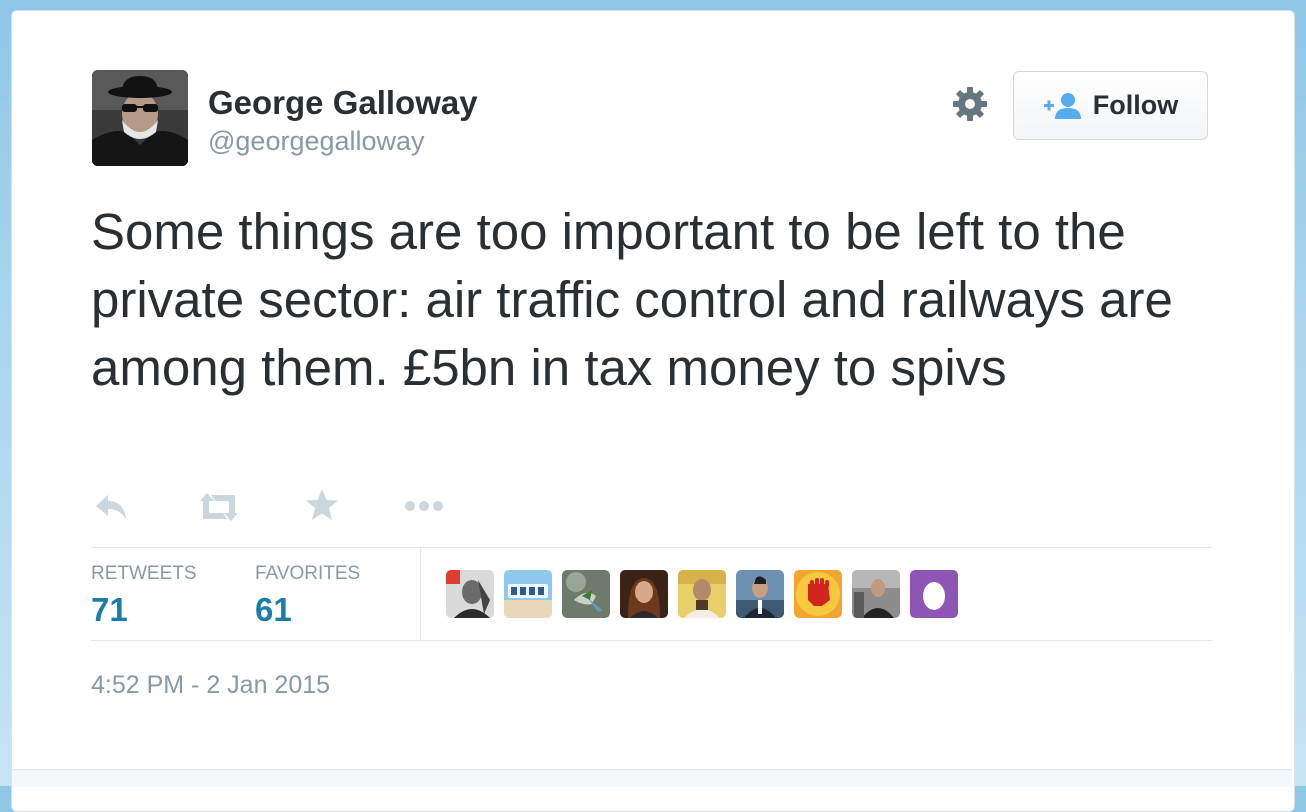 Image resolution: width=1306 pixels, height=812 pixels. I want to click on follow-button: Follow, so click(1110, 105).